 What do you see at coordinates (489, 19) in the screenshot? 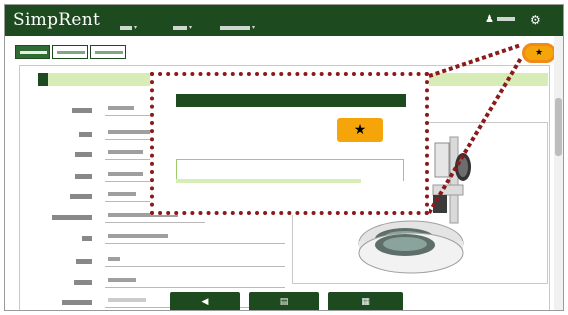
I see `person-icon: ♟` at bounding box center [489, 19].